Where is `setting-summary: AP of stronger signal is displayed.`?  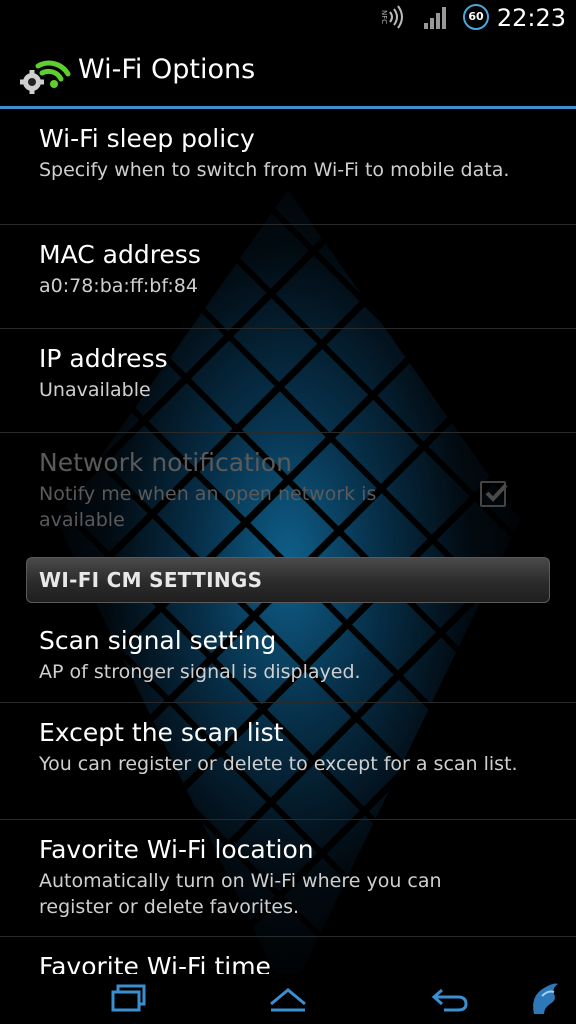
setting-summary: AP of stronger signal is displayed. is located at coordinates (200, 672).